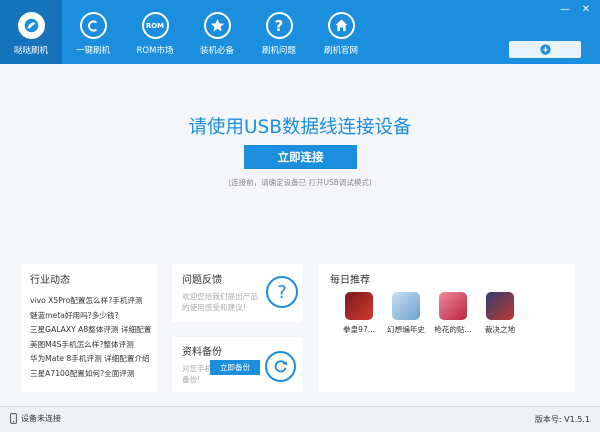 This screenshot has width=600, height=432. I want to click on rom-icon: ROM, so click(155, 25).